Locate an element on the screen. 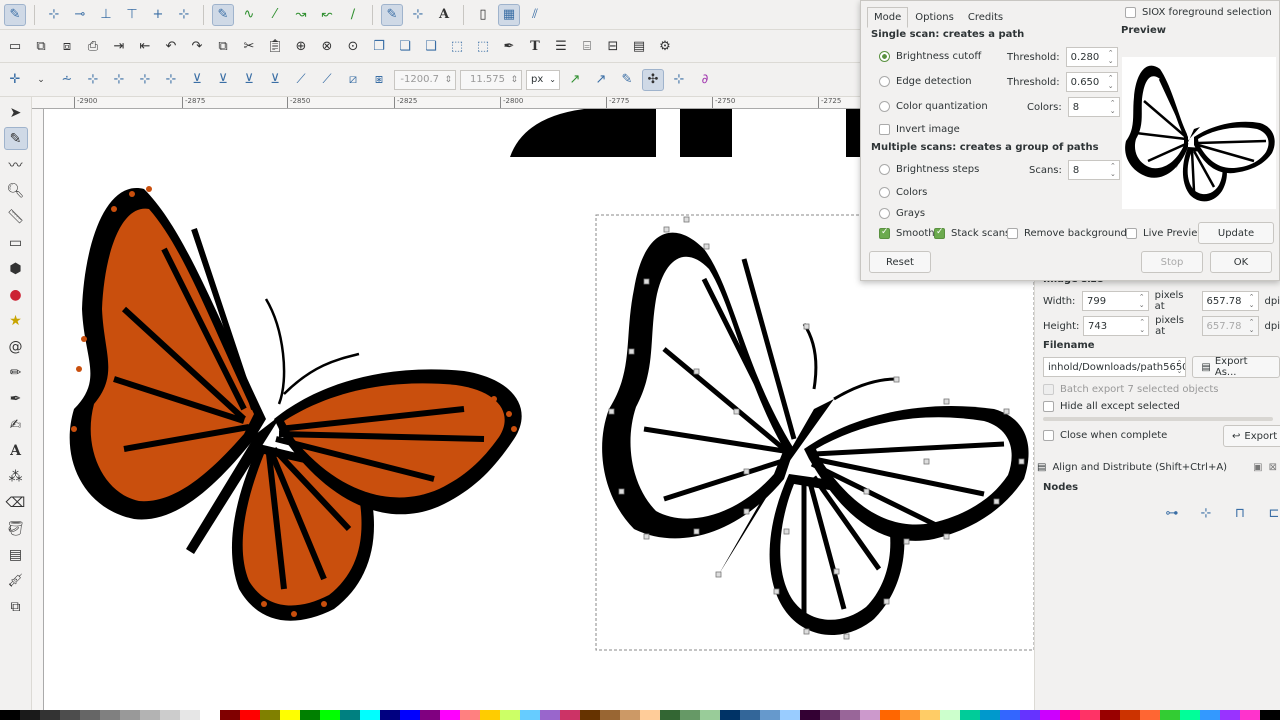  remove-background-checkbox is located at coordinates (1012, 233).